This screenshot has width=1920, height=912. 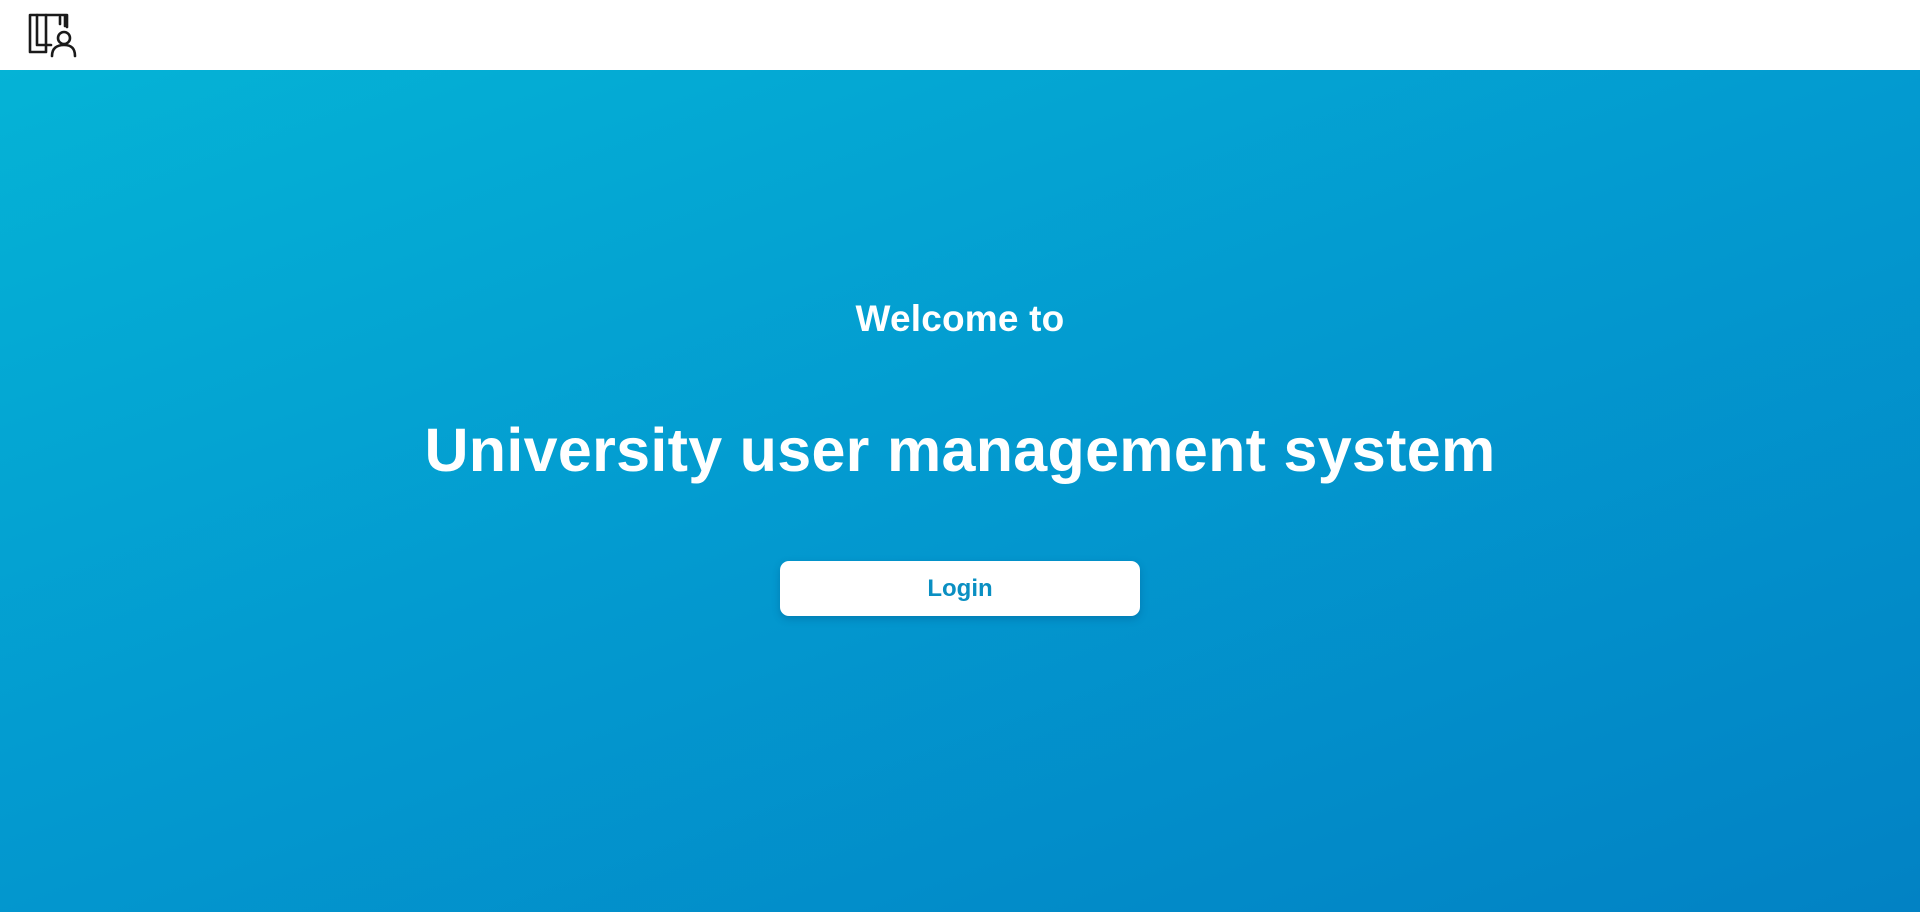 What do you see at coordinates (52, 35) in the screenshot?
I see `book-user-icon` at bounding box center [52, 35].